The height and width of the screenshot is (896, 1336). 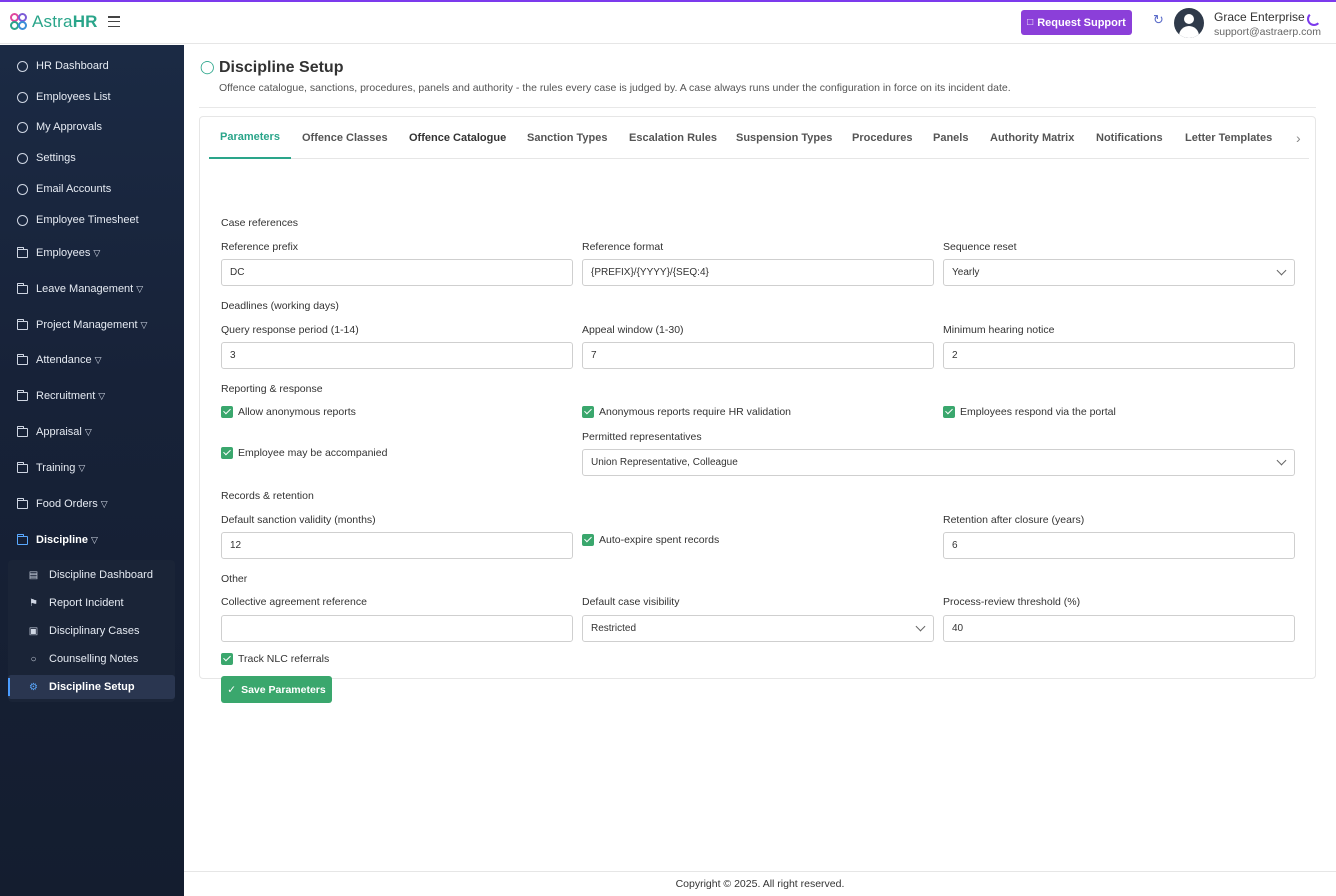 What do you see at coordinates (1119, 628) in the screenshot?
I see `review-threshold-input: 40` at bounding box center [1119, 628].